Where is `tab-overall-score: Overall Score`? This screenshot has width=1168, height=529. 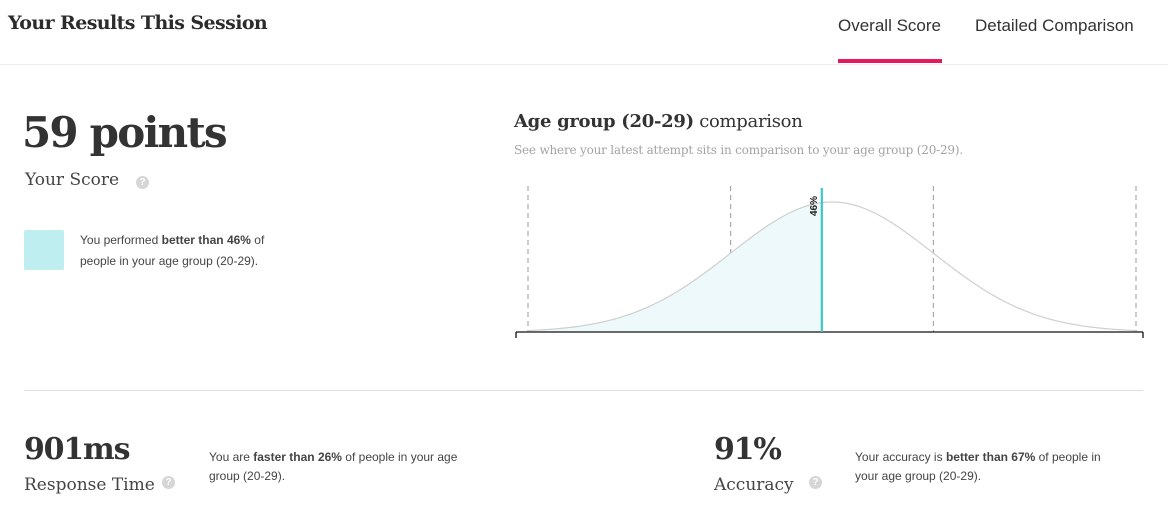
tab-overall-score: Overall Score is located at coordinates (889, 26).